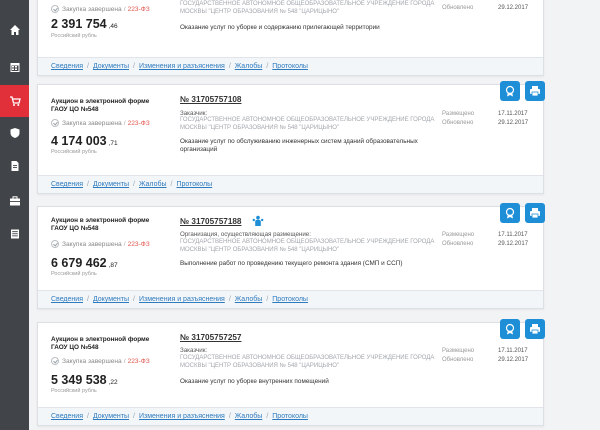 The height and width of the screenshot is (430, 600). Describe the element at coordinates (79, 380) in the screenshot. I see `price-main: 5 349 538` at that location.